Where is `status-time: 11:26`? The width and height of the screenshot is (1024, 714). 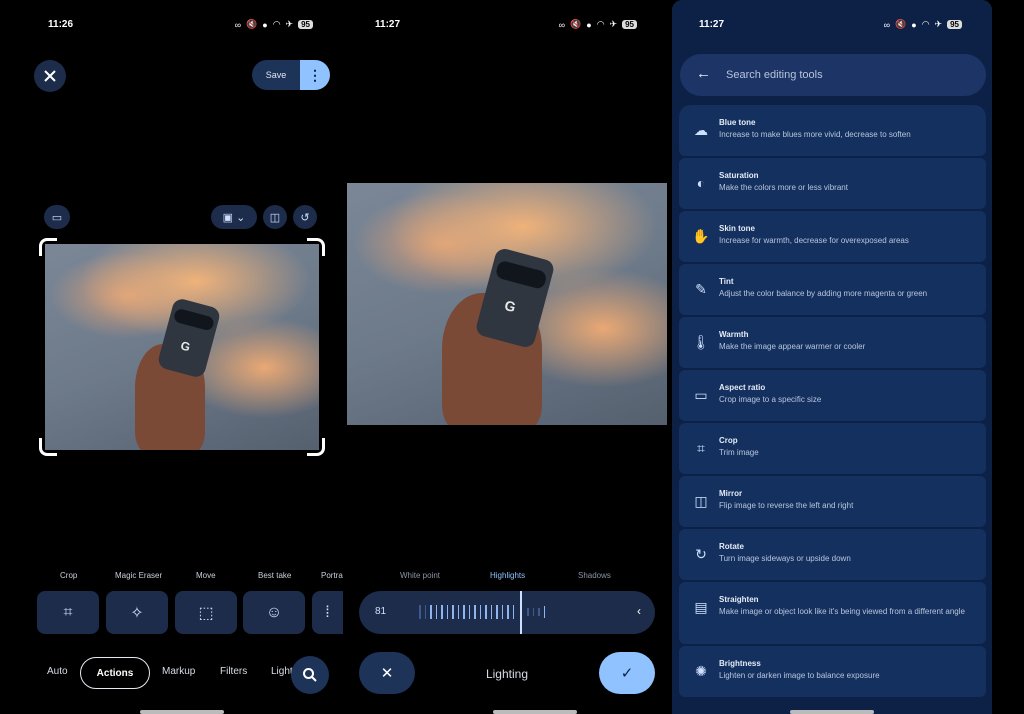 status-time: 11:26 is located at coordinates (61, 24).